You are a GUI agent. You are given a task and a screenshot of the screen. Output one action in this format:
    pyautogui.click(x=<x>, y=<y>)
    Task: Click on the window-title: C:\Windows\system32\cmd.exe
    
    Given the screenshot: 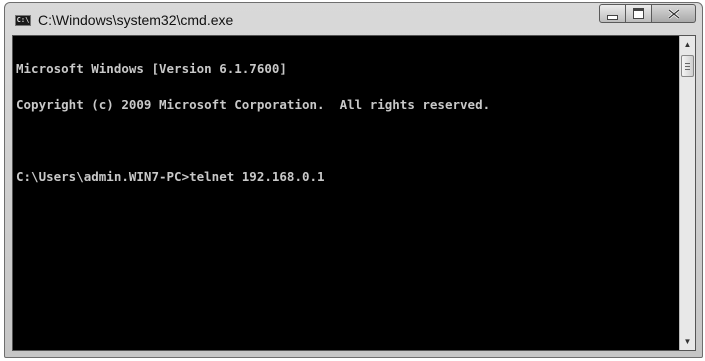 What is the action you would take?
    pyautogui.click(x=136, y=20)
    